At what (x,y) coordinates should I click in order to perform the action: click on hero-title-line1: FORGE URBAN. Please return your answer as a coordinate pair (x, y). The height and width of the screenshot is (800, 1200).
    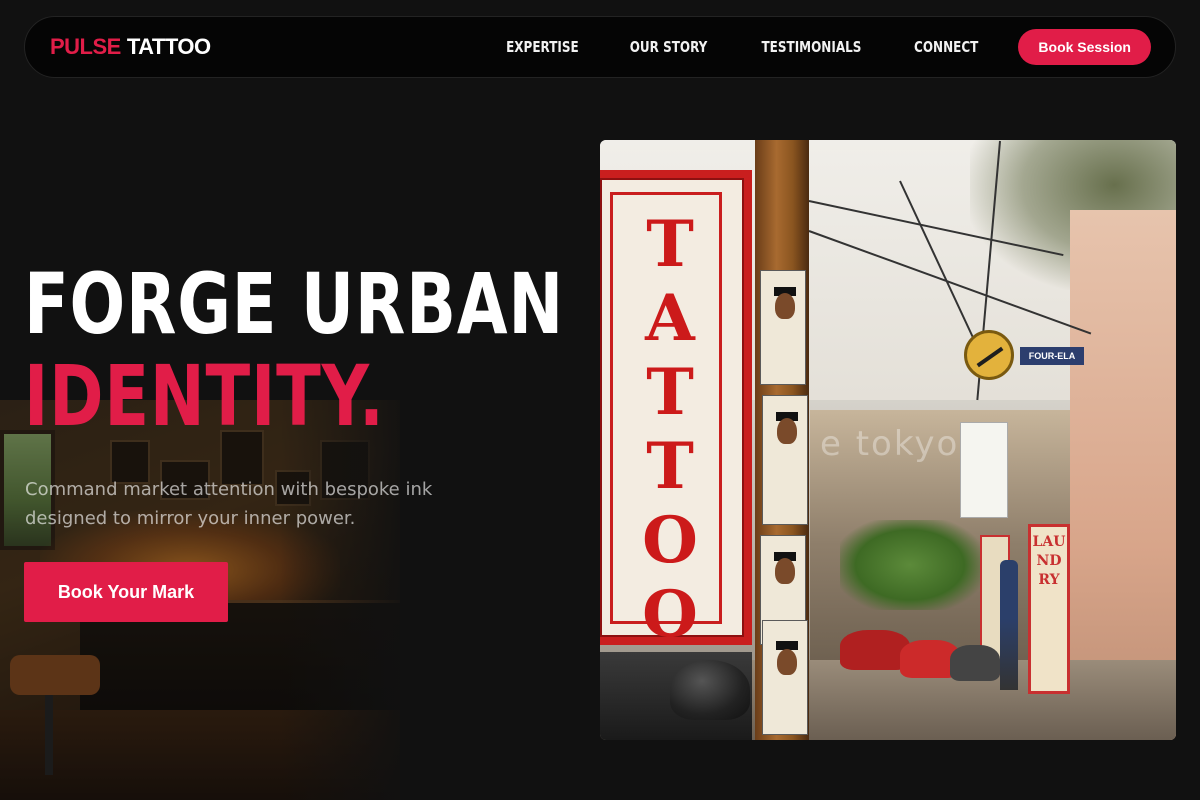
    Looking at the image, I should click on (294, 304).